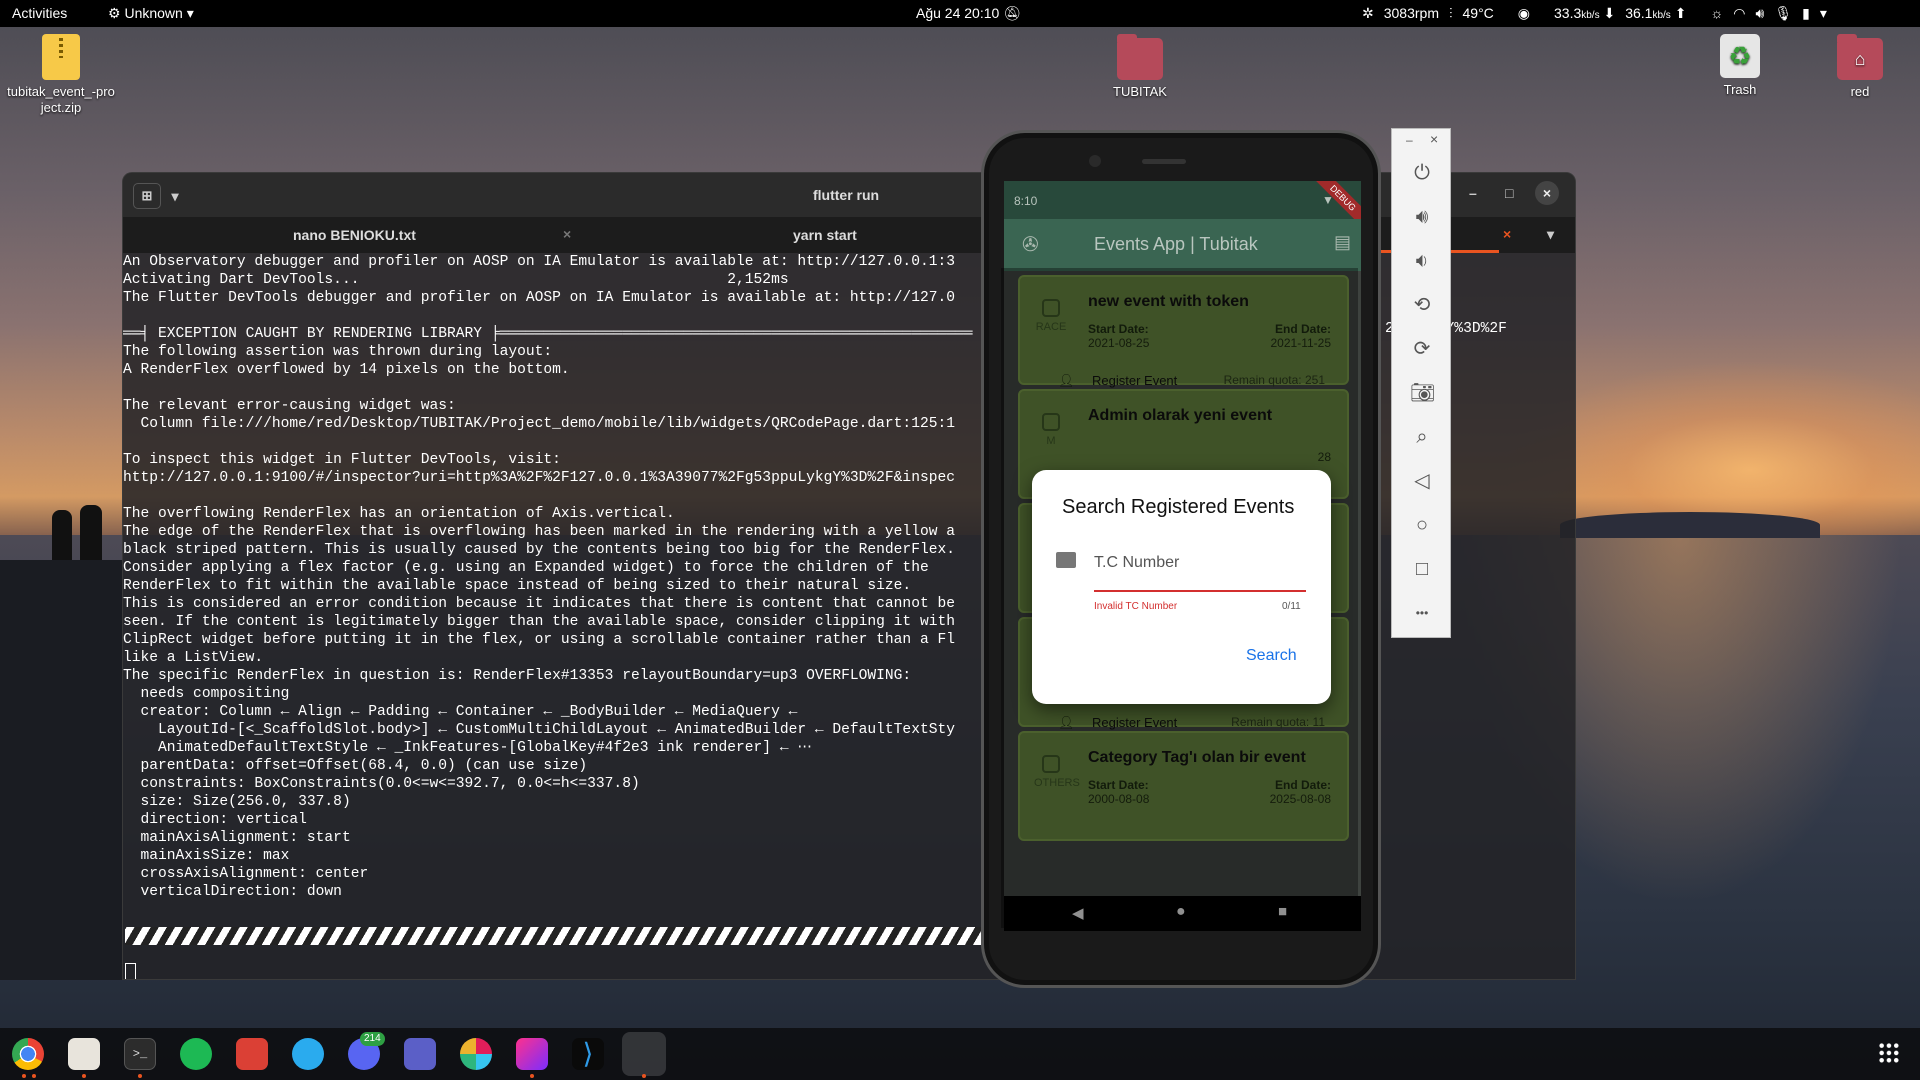 Image resolution: width=1920 pixels, height=1080 pixels. I want to click on zip-icon, so click(61, 57).